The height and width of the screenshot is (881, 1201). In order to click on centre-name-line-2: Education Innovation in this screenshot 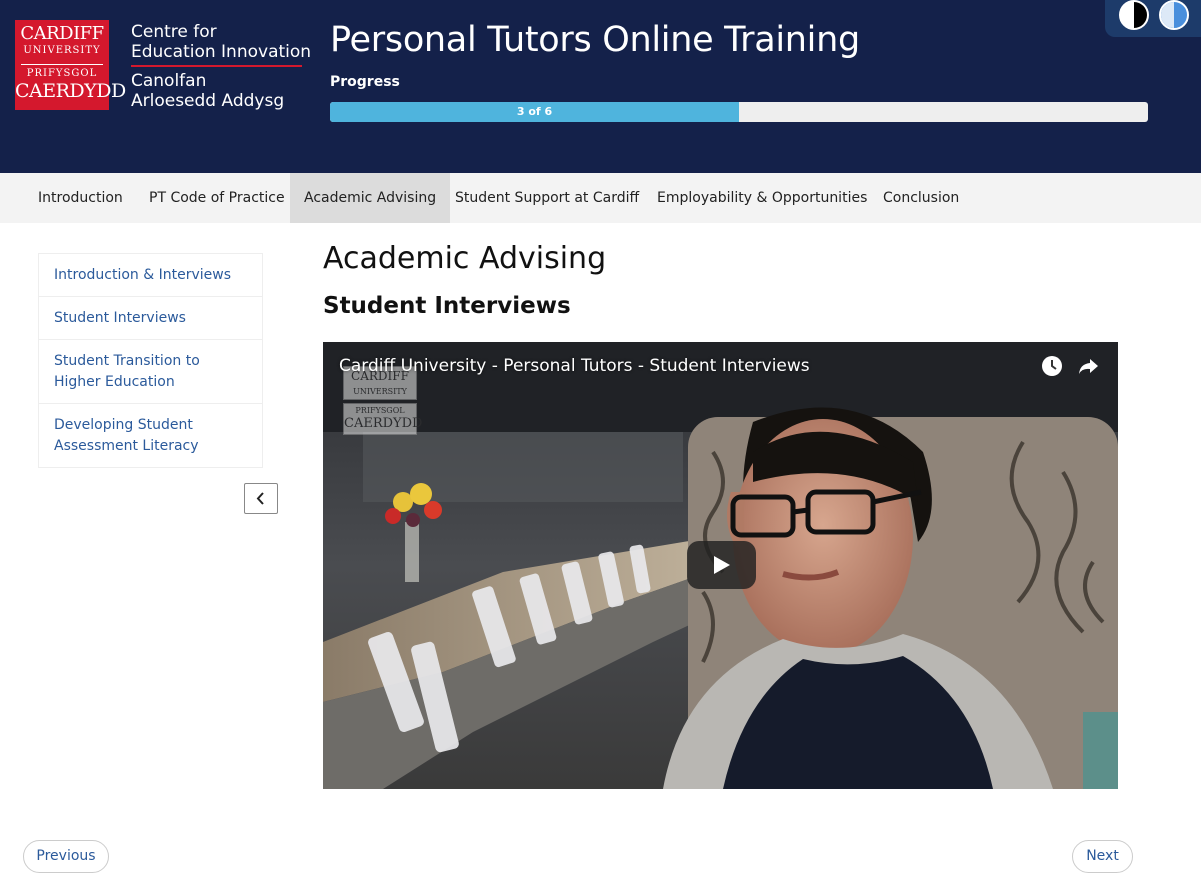, I will do `click(221, 52)`.